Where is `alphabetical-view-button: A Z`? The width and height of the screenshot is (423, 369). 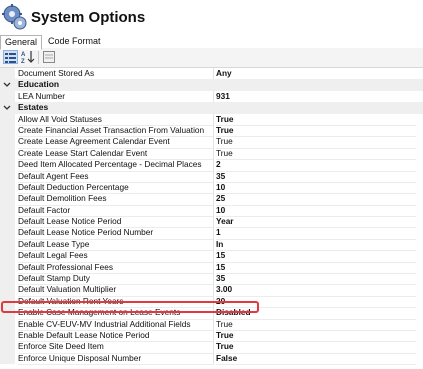 alphabetical-view-button: A Z is located at coordinates (28, 57).